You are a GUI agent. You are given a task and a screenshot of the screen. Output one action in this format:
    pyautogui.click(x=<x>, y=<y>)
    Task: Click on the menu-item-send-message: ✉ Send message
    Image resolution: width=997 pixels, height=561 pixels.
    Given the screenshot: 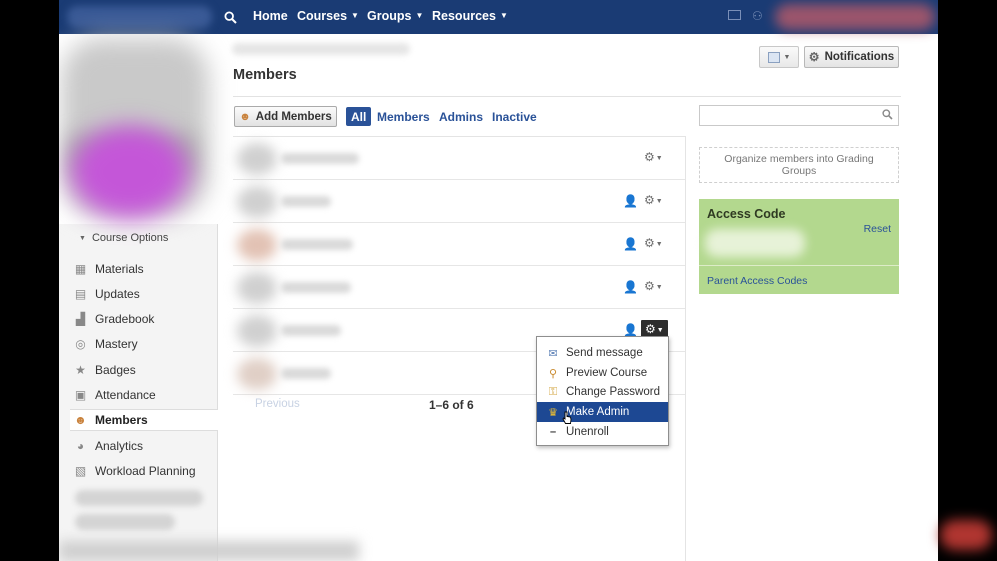 What is the action you would take?
    pyautogui.click(x=602, y=353)
    